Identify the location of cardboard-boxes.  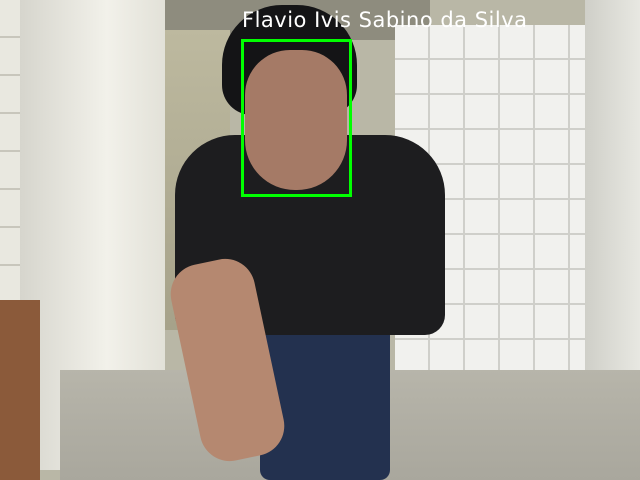
(20, 390).